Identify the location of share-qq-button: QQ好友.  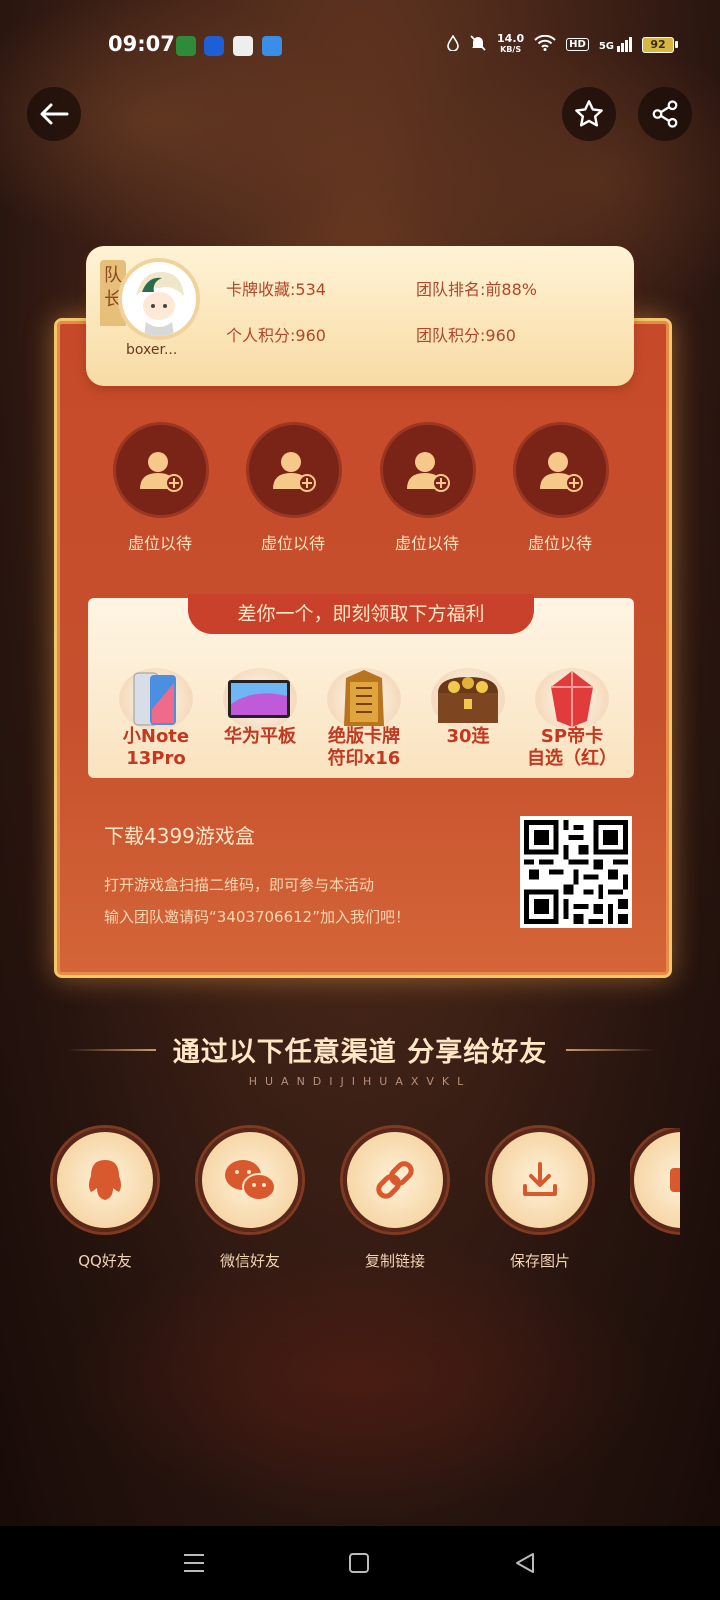
(105, 1199).